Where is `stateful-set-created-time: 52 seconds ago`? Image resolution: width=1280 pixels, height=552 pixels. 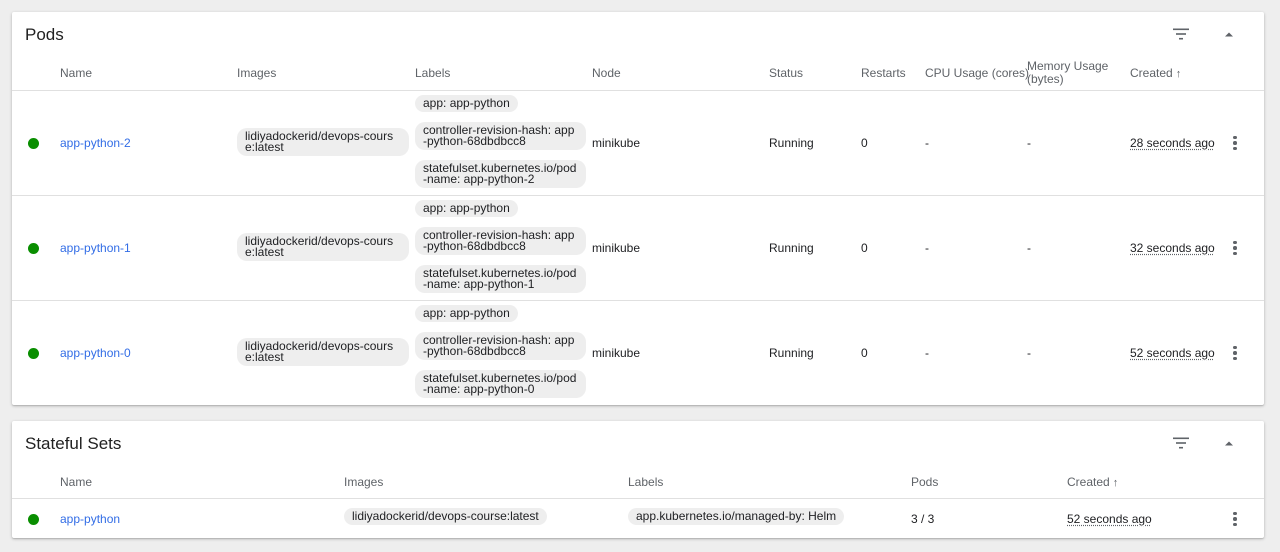 stateful-set-created-time: 52 seconds ago is located at coordinates (1109, 519).